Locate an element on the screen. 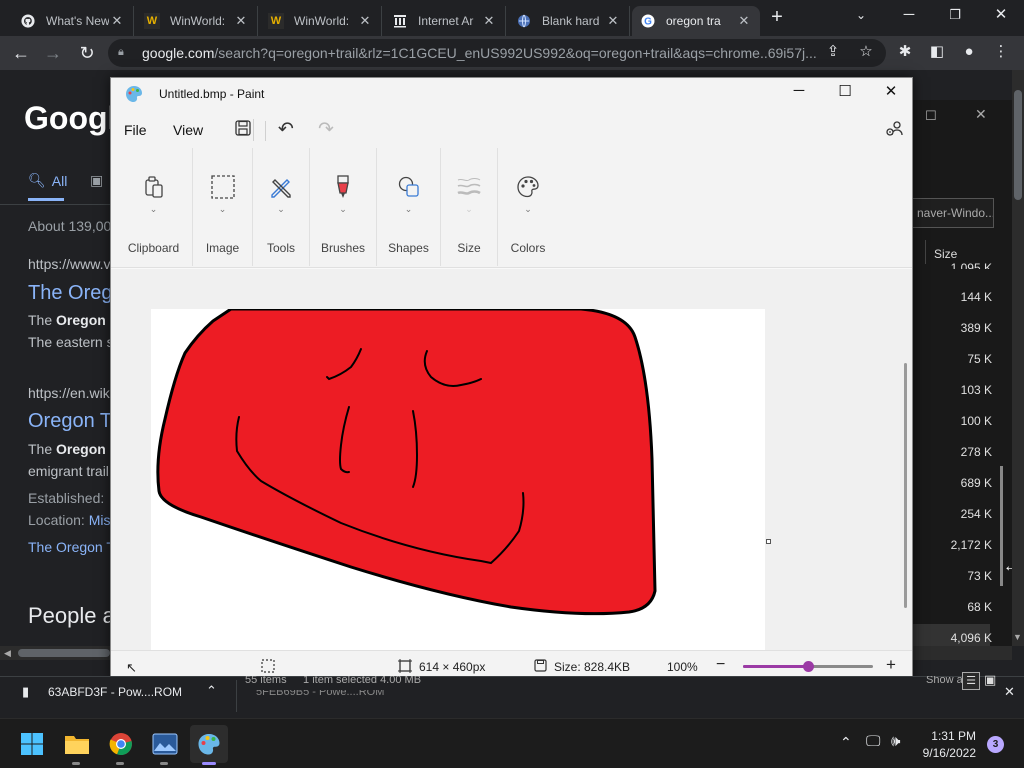  photos-button is located at coordinates (165, 744).